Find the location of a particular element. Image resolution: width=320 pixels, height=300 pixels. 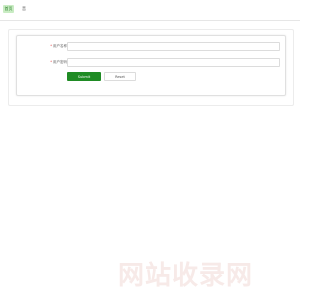

top-navigation-bar: 首页 音 is located at coordinates (150, 10).